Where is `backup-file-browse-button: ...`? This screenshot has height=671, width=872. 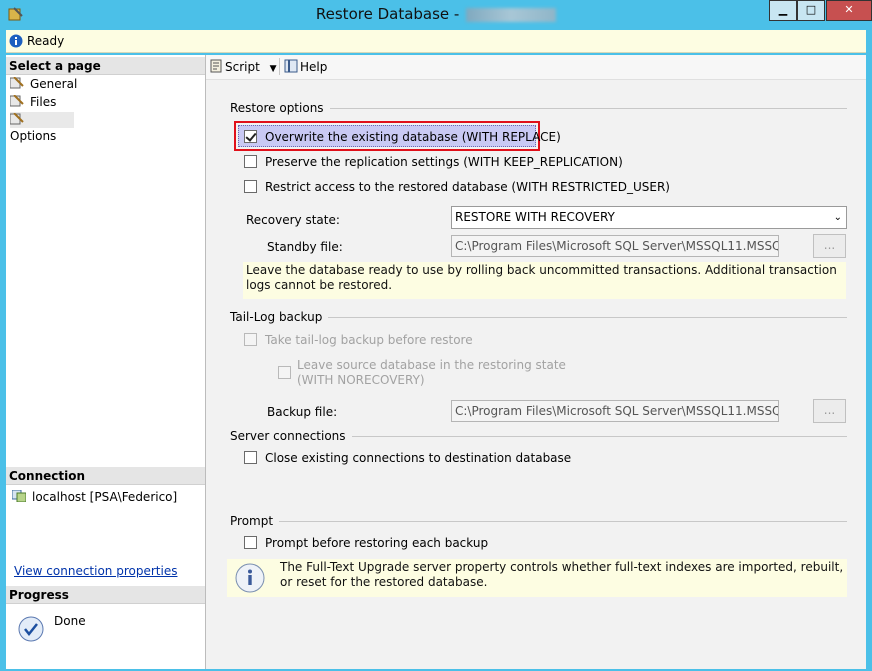
backup-file-browse-button: ... is located at coordinates (829, 411).